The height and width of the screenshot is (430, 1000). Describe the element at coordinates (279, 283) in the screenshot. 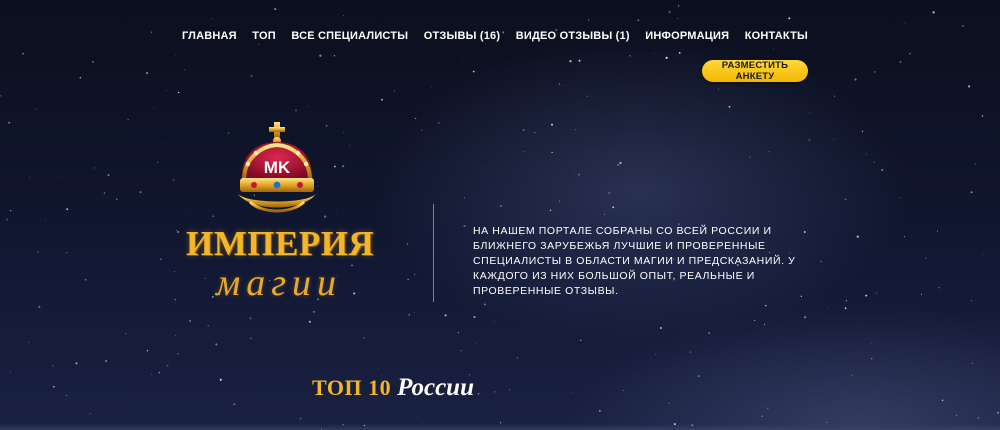

I see `logo-subtitle: магии` at that location.